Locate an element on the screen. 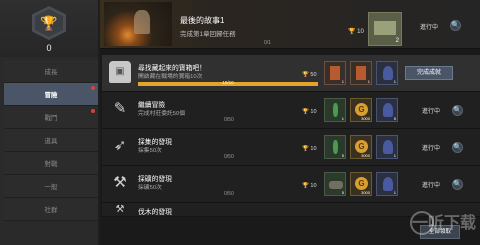 The width and height of the screenshot is (480, 245). emblem-hexagon: 🏆 is located at coordinates (49, 23).